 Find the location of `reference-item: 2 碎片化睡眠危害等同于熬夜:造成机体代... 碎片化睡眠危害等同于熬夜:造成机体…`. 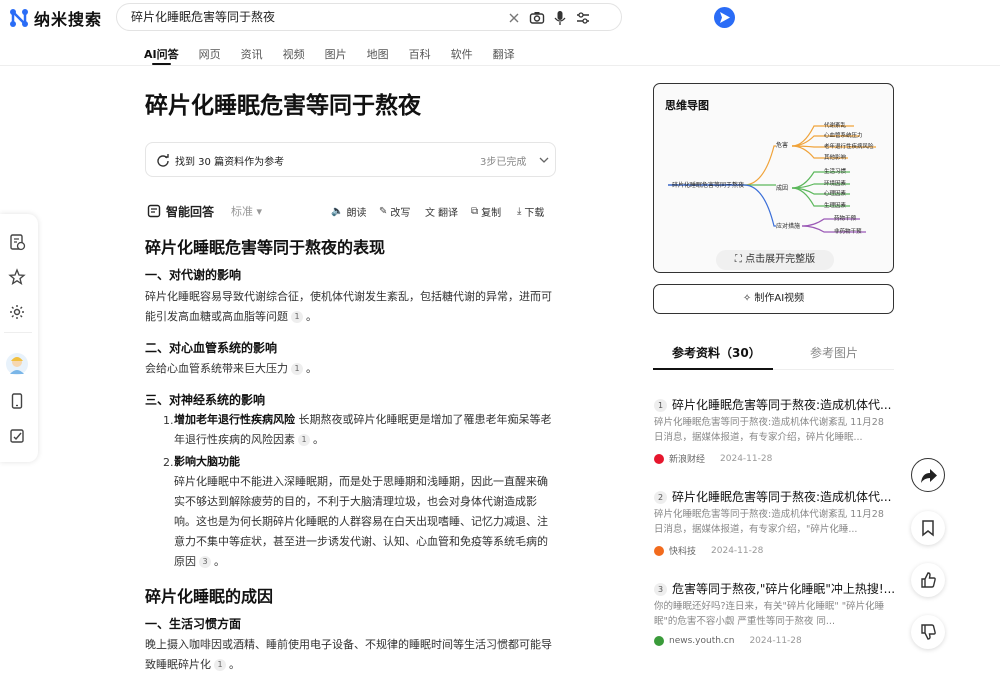

reference-item: 2 碎片化睡眠危害等同于熬夜:造成机体代... 碎片化睡眠危害等同于熬夜:造成机体… is located at coordinates (775, 523).